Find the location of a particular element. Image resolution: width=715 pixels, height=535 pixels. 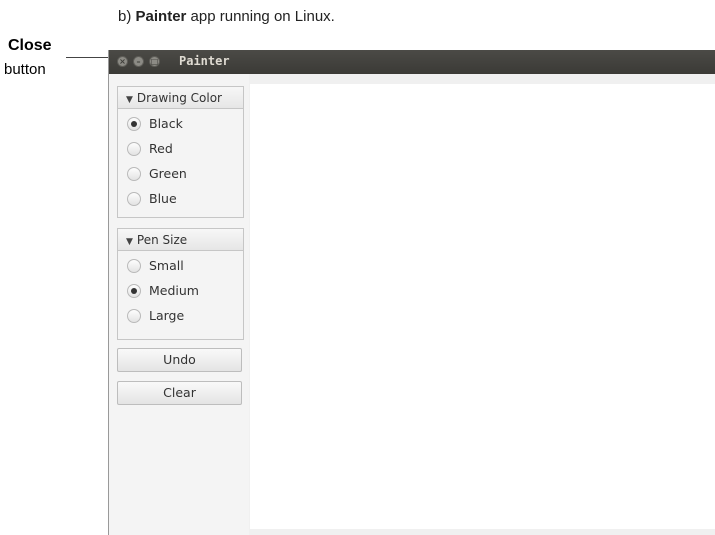

figure-caption: b) Painter app running on Linux. is located at coordinates (226, 16).